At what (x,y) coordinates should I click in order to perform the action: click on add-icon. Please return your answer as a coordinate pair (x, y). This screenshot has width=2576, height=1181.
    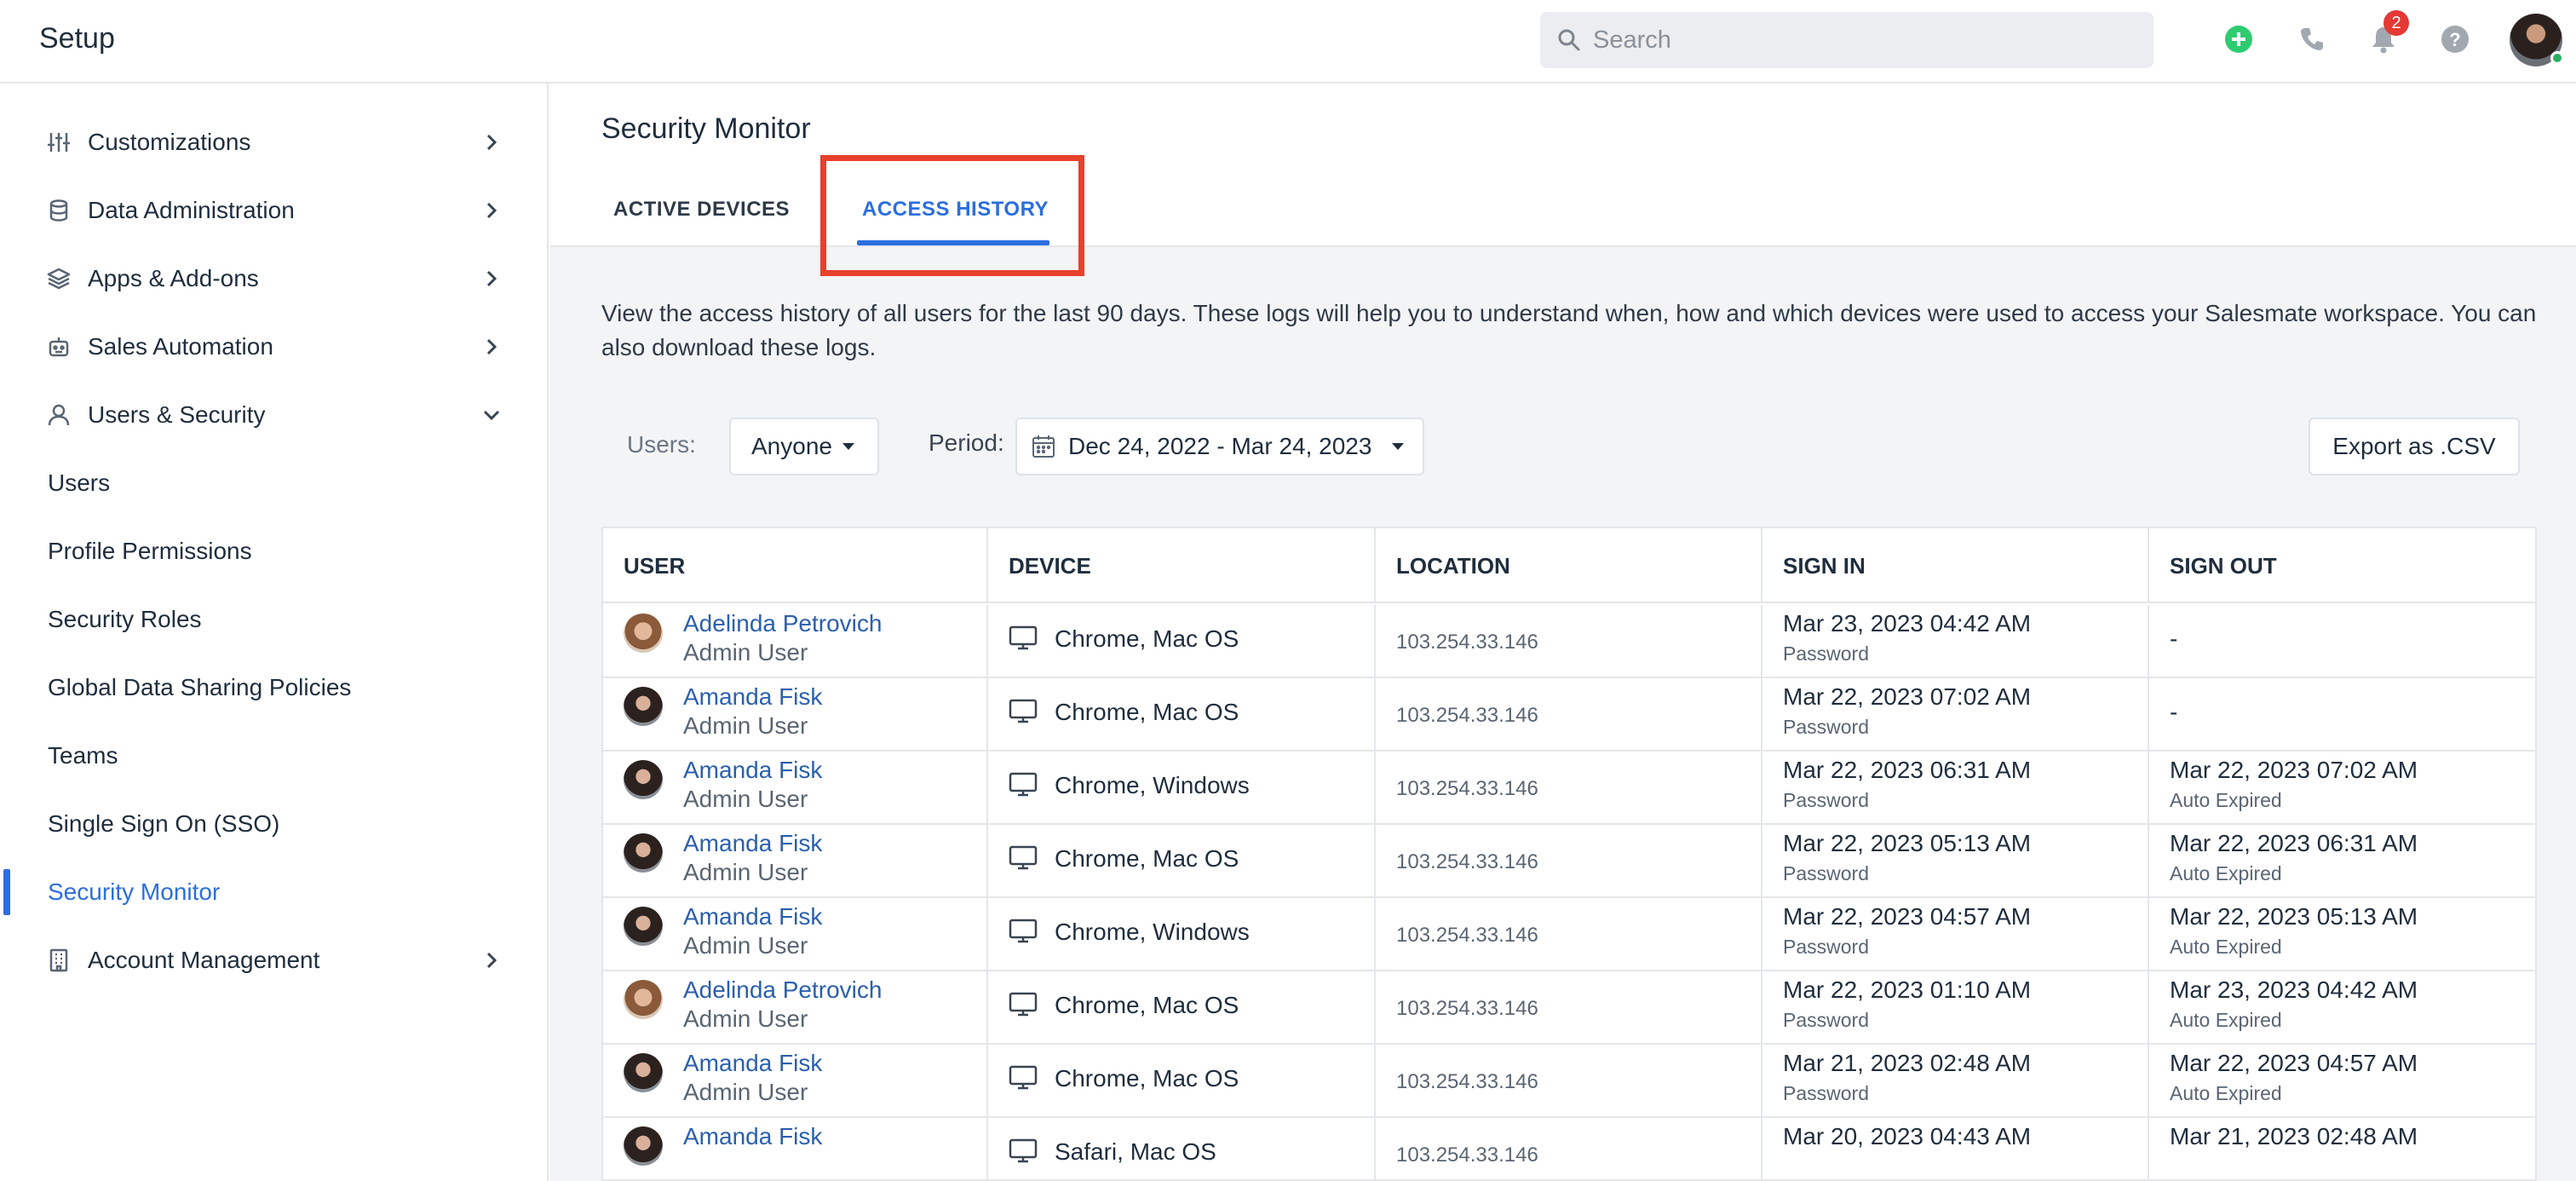
    Looking at the image, I should click on (2239, 39).